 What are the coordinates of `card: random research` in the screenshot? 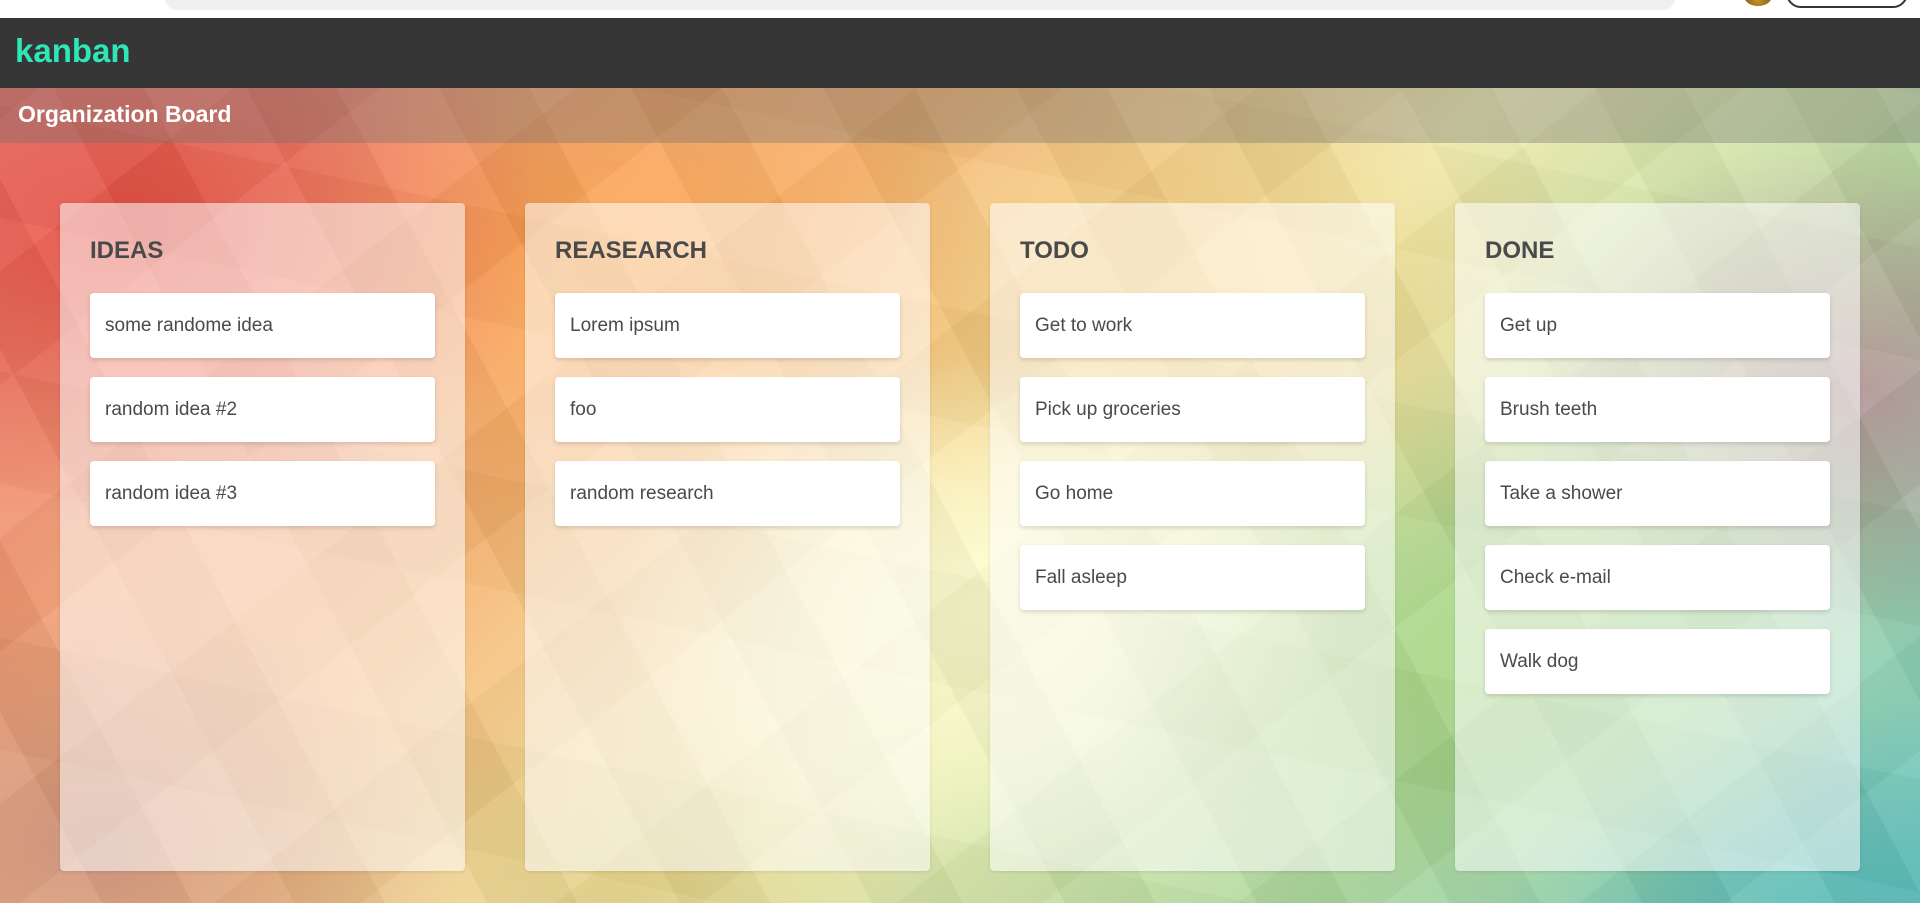 It's located at (727, 493).